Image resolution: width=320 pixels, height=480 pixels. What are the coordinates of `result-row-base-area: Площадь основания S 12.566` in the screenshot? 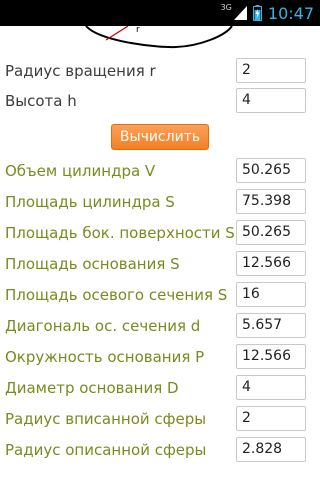 It's located at (160, 264).